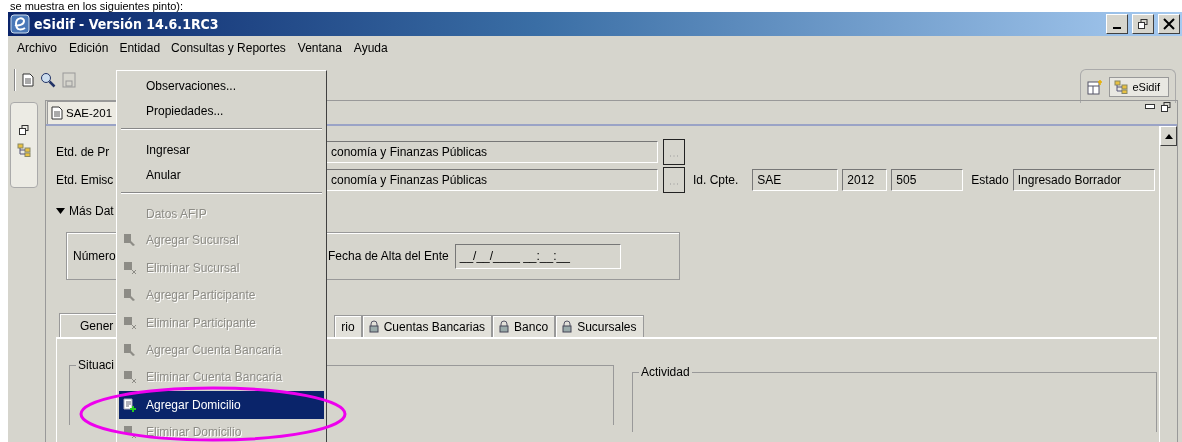 The image size is (1182, 442). What do you see at coordinates (221, 175) in the screenshot?
I see `menu-entry: Anular` at bounding box center [221, 175].